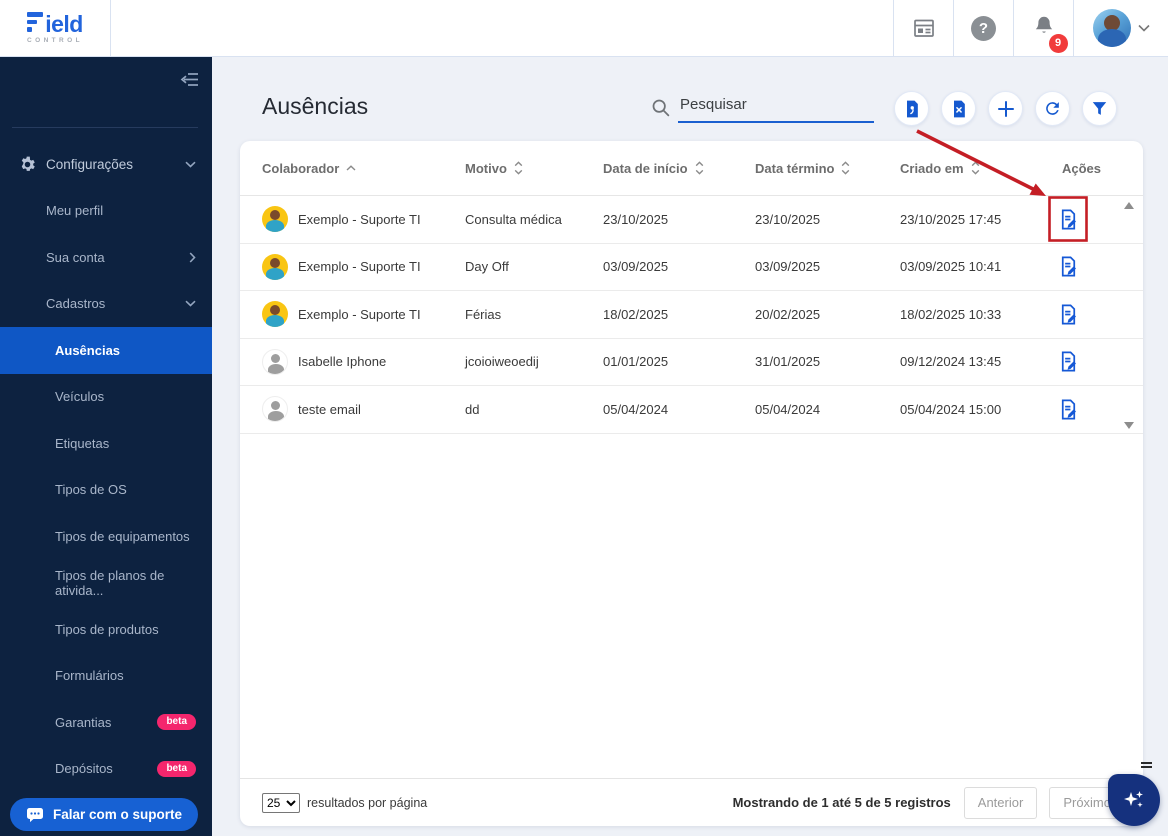  I want to click on sidebar-item-meu-perfil: Meu perfil, so click(106, 211).